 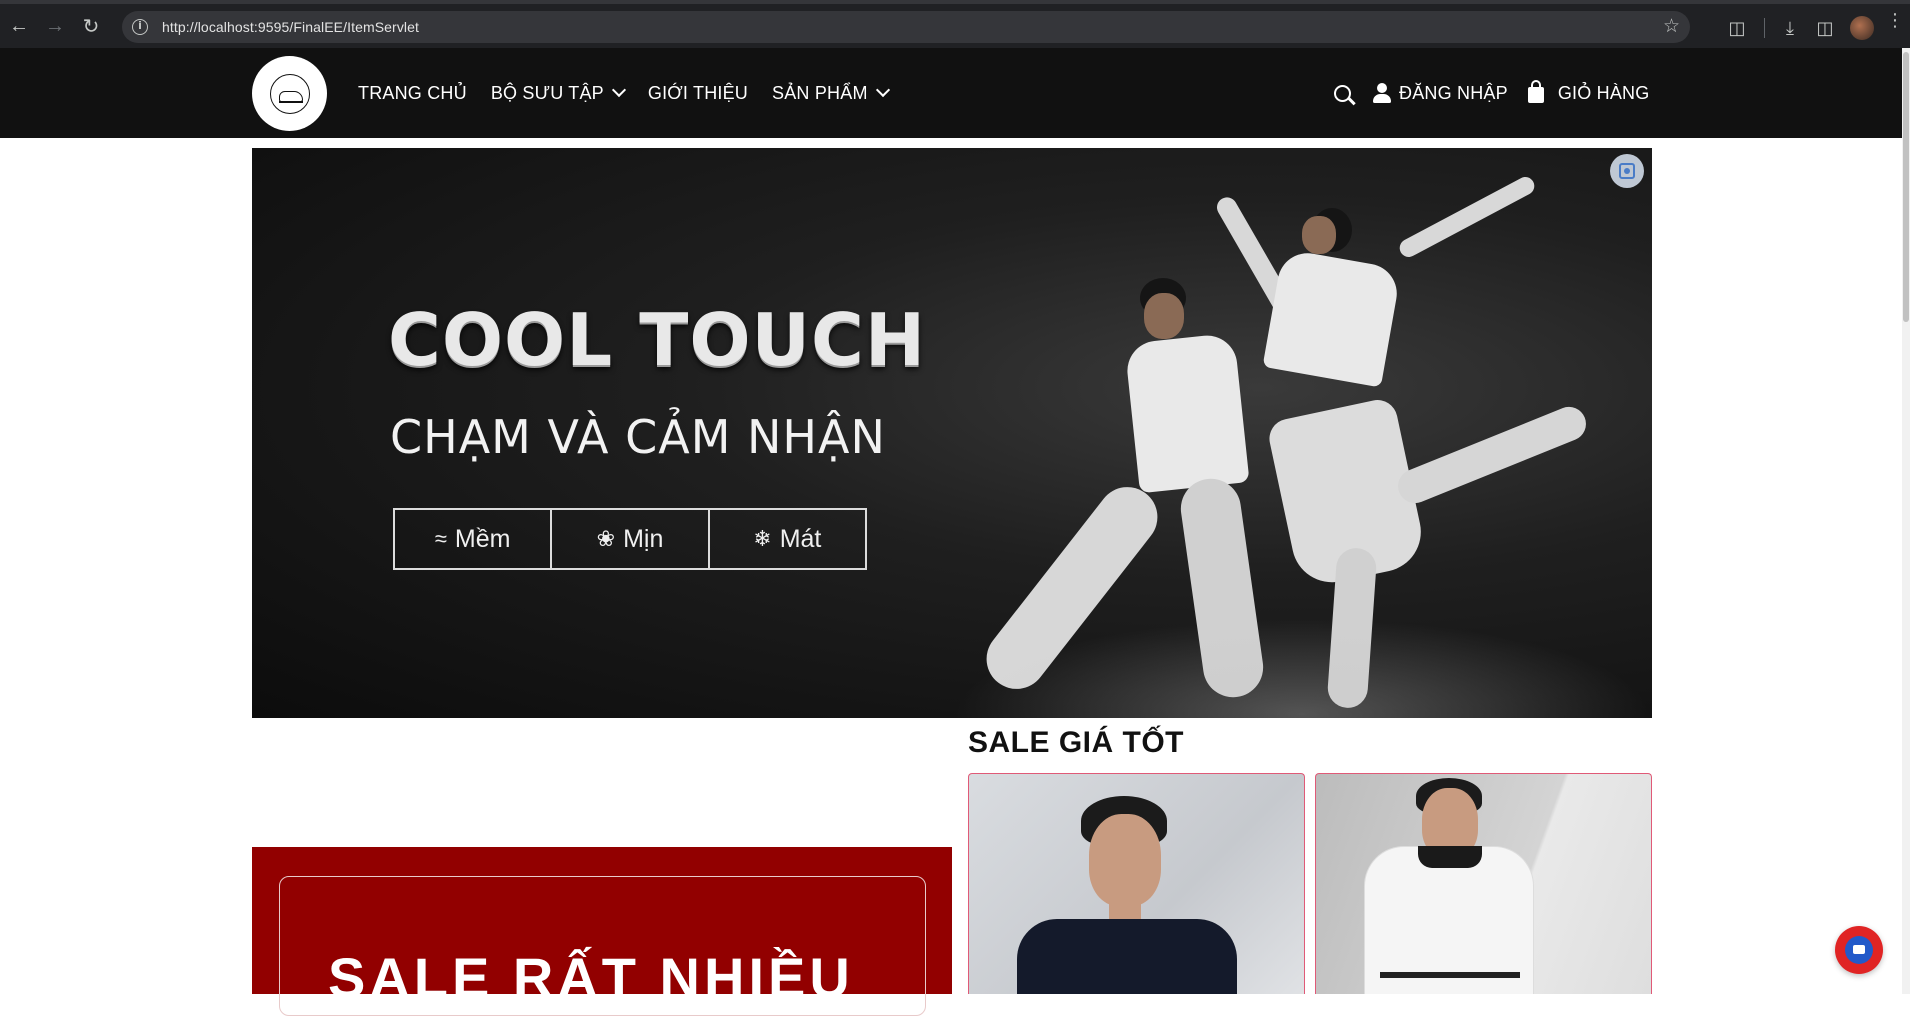 What do you see at coordinates (1492, 455) in the screenshot?
I see `dancer-leg` at bounding box center [1492, 455].